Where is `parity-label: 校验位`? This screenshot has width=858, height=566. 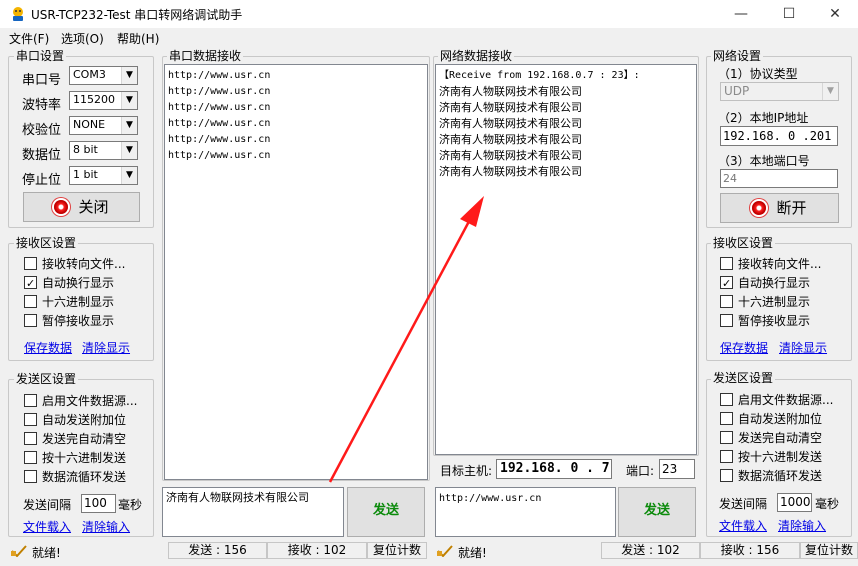
parity-label: 校验位 is located at coordinates (42, 130).